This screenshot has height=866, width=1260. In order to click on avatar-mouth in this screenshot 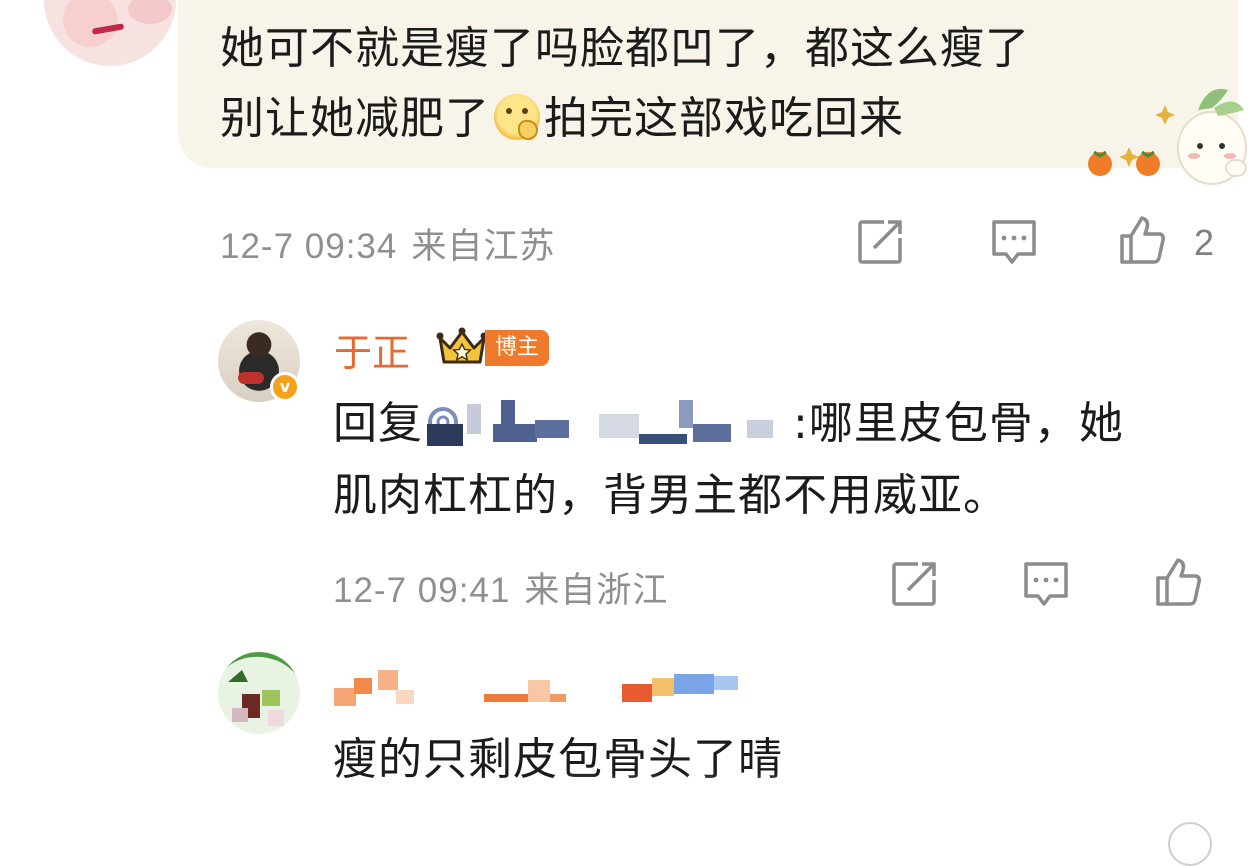, I will do `click(108, 29)`.